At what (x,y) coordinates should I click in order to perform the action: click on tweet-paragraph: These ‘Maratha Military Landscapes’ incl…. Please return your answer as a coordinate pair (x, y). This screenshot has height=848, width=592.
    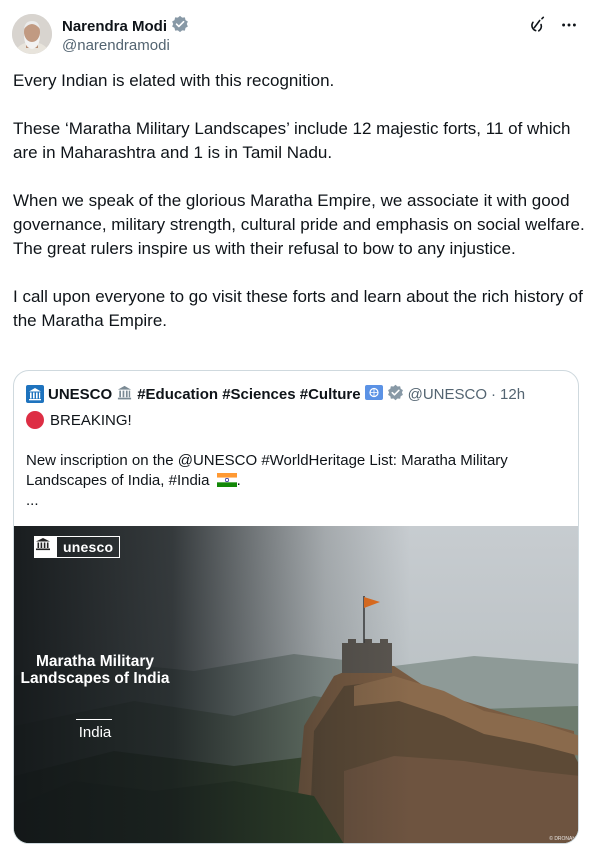
    Looking at the image, I should click on (292, 140).